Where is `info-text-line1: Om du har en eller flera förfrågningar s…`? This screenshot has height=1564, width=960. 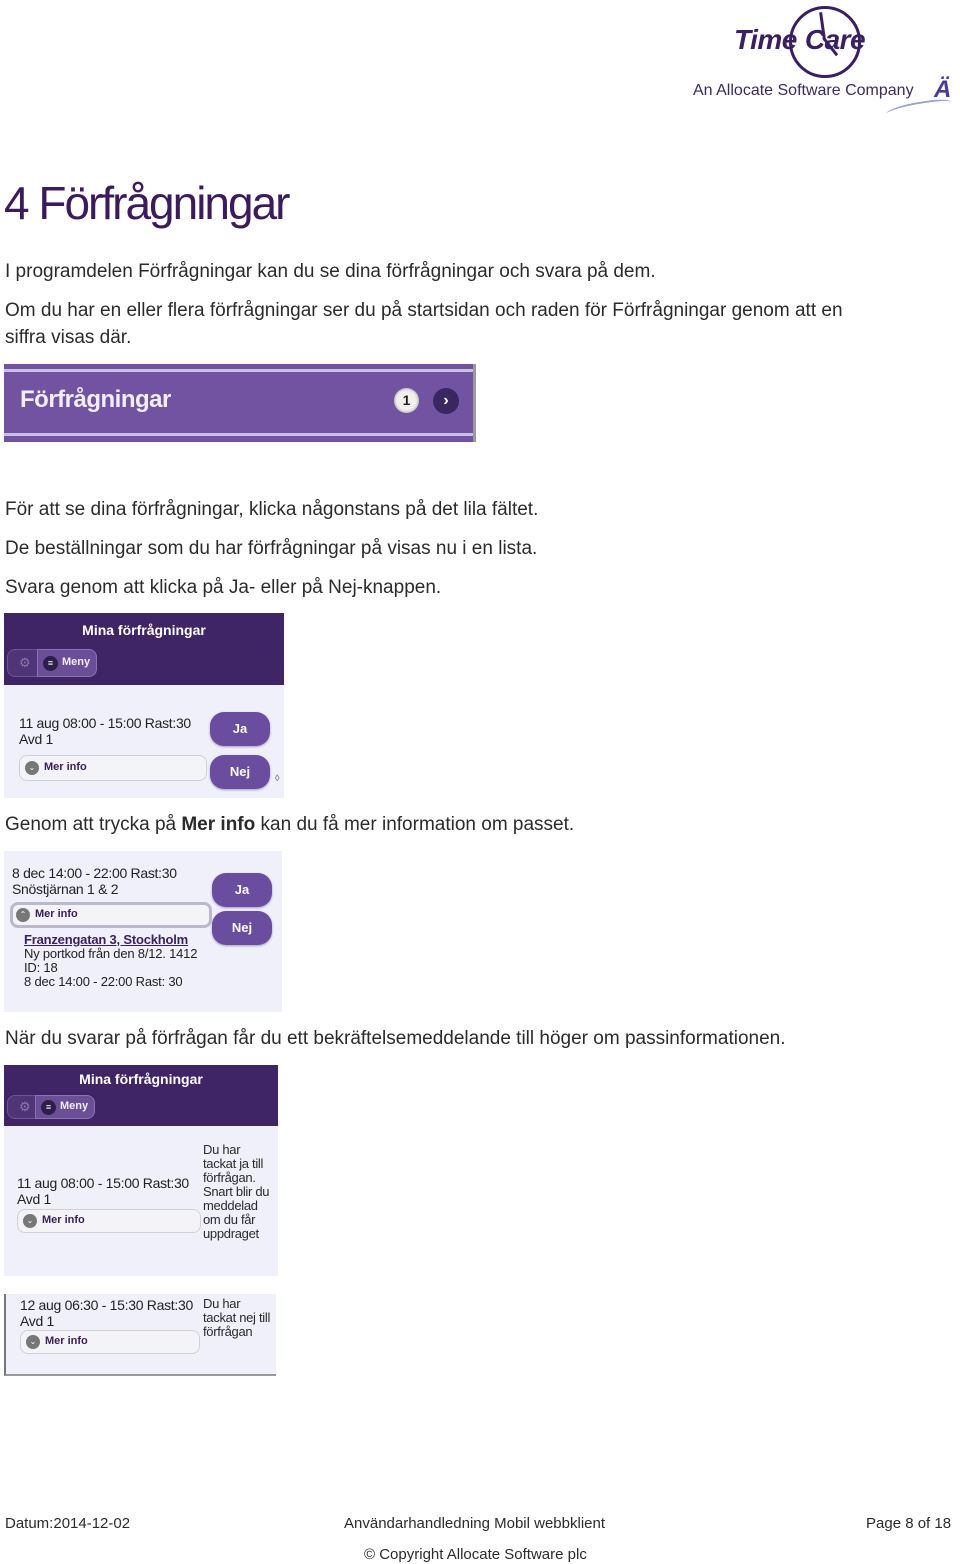
info-text-line1: Om du har en eller flera förfrågningar s… is located at coordinates (424, 310).